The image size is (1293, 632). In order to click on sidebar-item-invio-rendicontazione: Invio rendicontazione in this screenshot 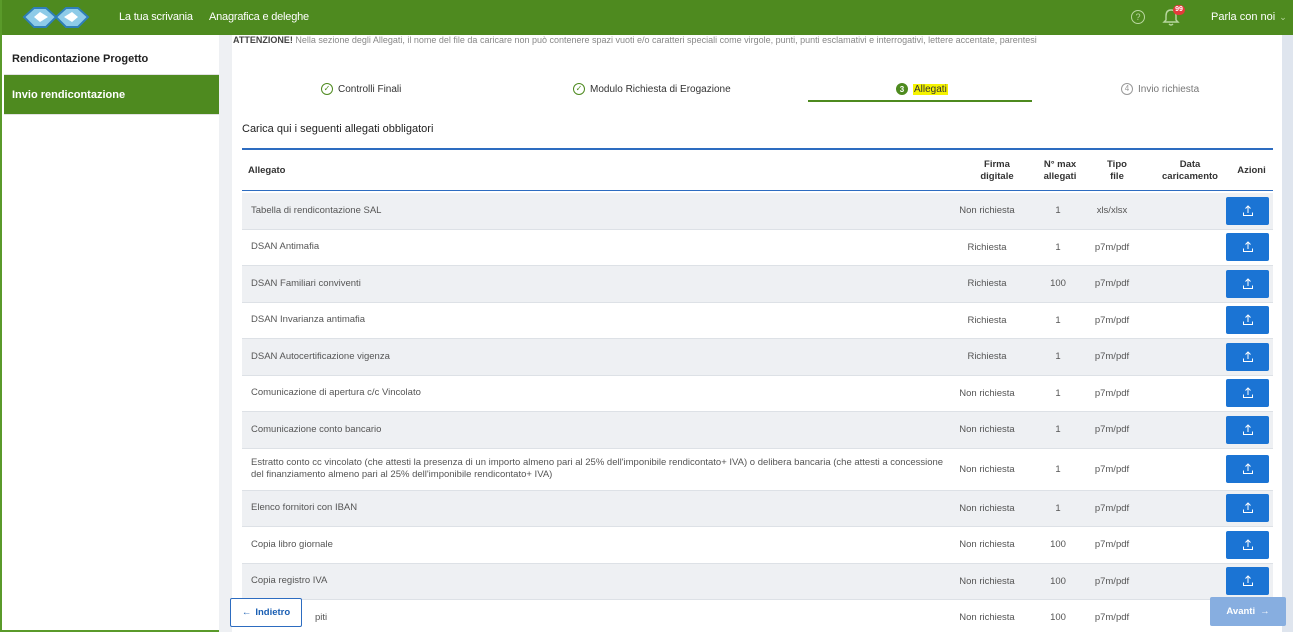, I will do `click(111, 95)`.